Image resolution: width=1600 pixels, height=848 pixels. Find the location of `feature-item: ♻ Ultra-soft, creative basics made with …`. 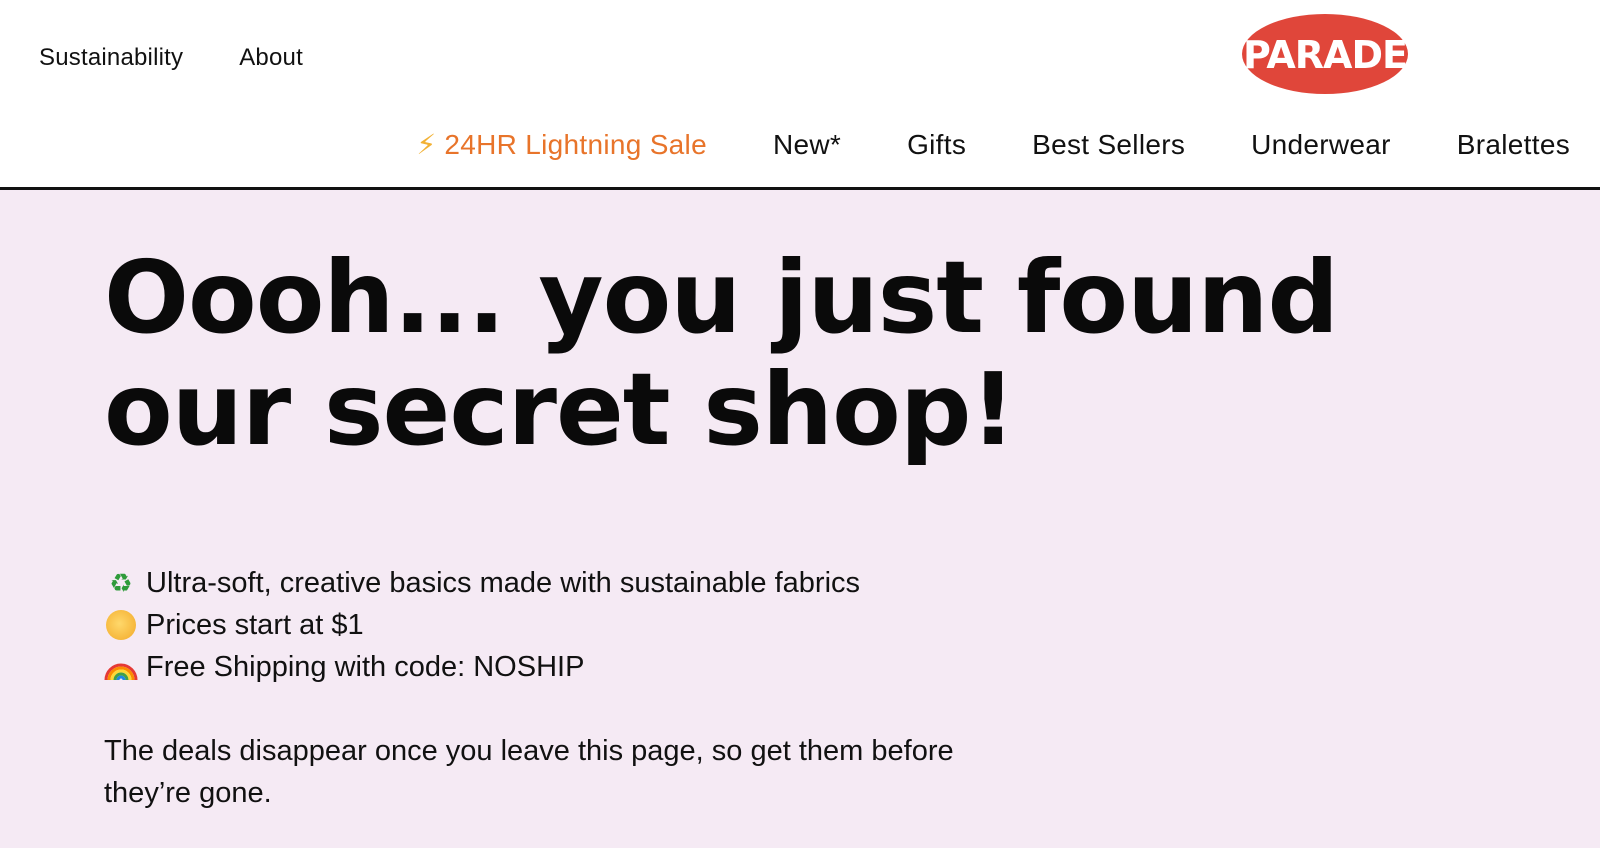

feature-item: ♻ Ultra-soft, creative basics made with … is located at coordinates (482, 583).